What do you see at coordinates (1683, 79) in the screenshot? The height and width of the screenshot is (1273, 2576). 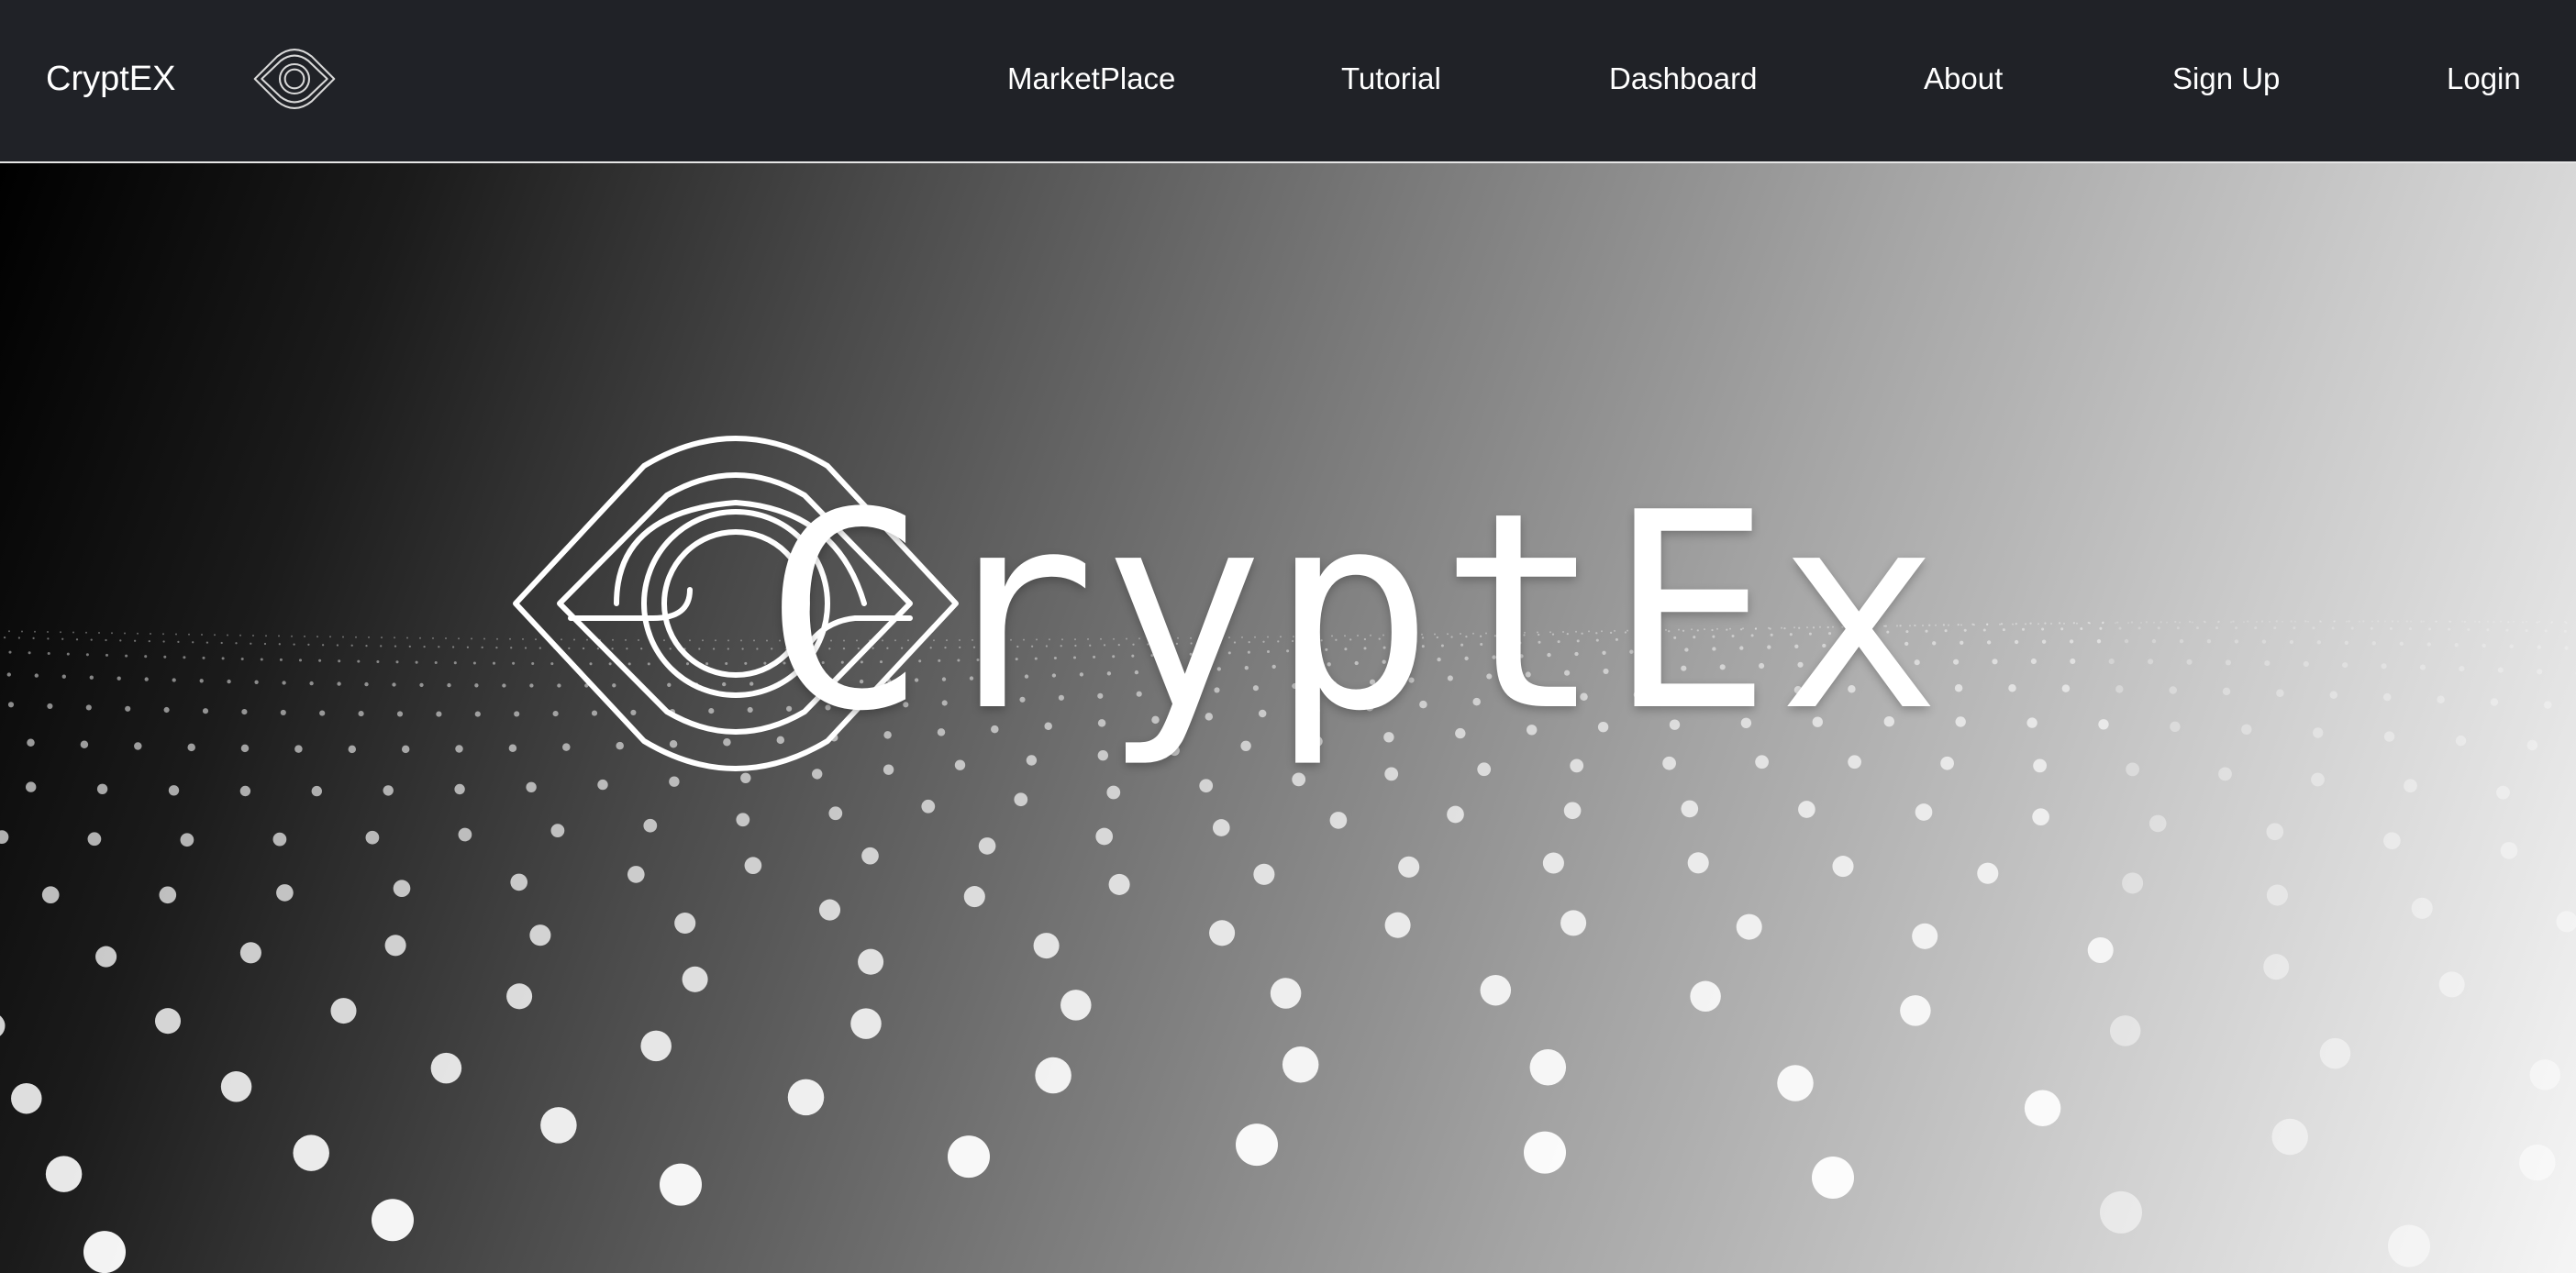 I see `nav-dashboard: Dashboard` at bounding box center [1683, 79].